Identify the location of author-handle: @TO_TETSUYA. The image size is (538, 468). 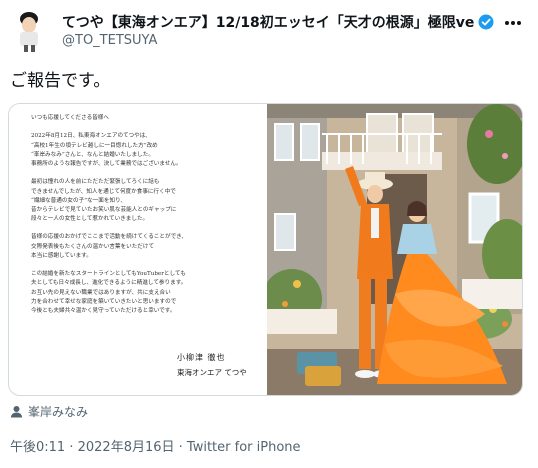
(109, 40).